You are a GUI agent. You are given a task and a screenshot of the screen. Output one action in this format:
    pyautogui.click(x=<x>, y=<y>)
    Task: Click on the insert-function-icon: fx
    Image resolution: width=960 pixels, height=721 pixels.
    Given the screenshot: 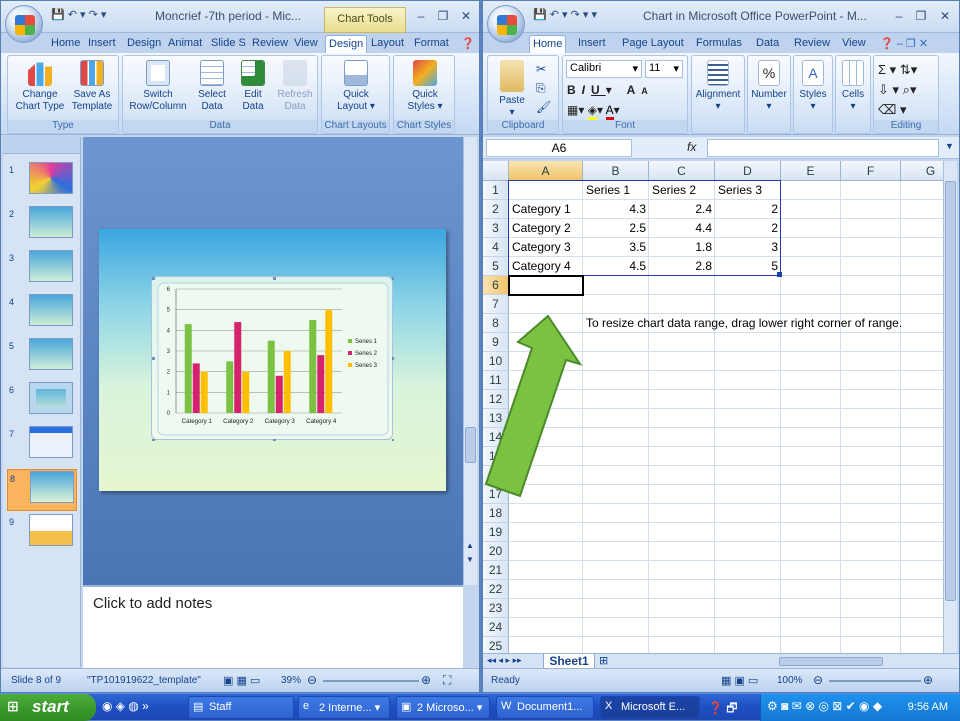 What is the action you would take?
    pyautogui.click(x=691, y=147)
    